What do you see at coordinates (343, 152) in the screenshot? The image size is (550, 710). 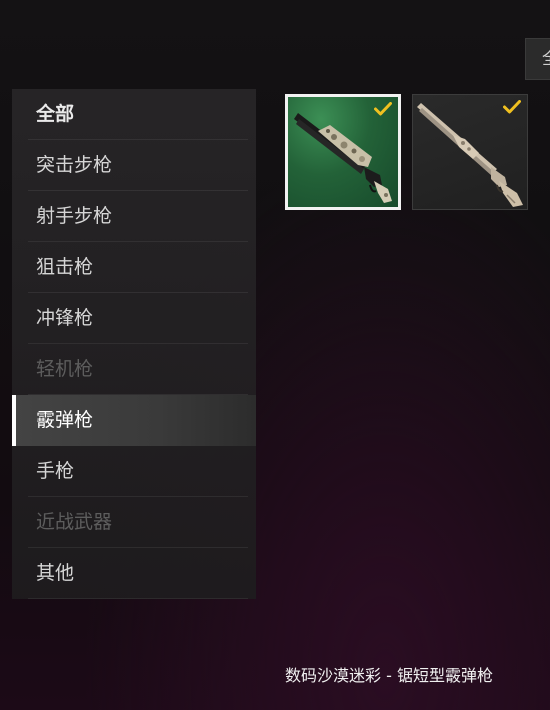 I see `skin-card-digital-desert-sawed-off` at bounding box center [343, 152].